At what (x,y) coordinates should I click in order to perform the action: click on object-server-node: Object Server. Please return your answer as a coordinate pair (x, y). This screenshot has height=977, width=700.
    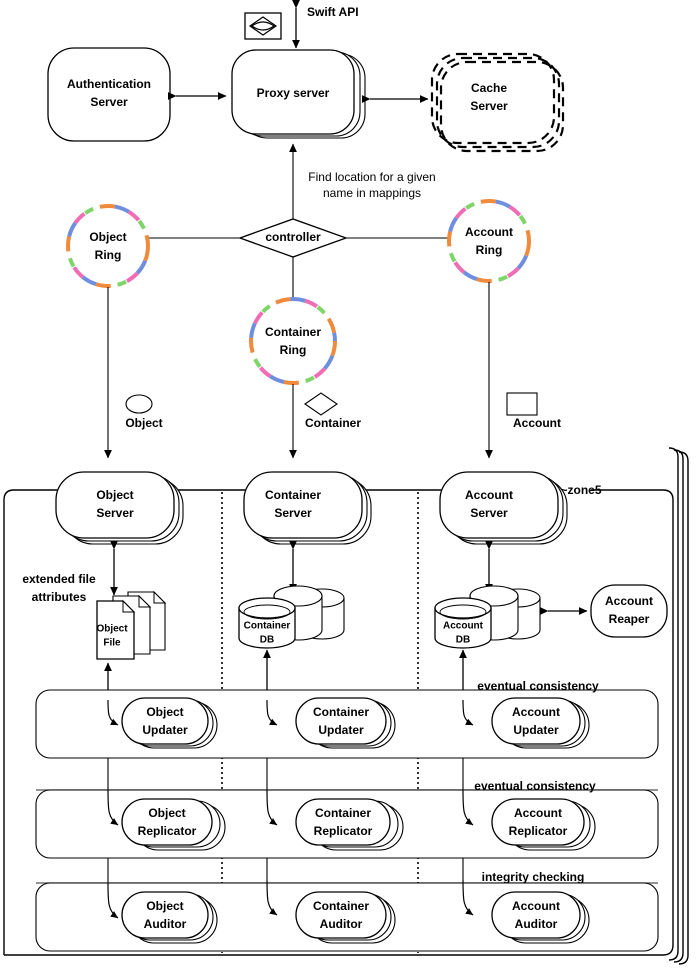
    Looking at the image, I should click on (119, 508).